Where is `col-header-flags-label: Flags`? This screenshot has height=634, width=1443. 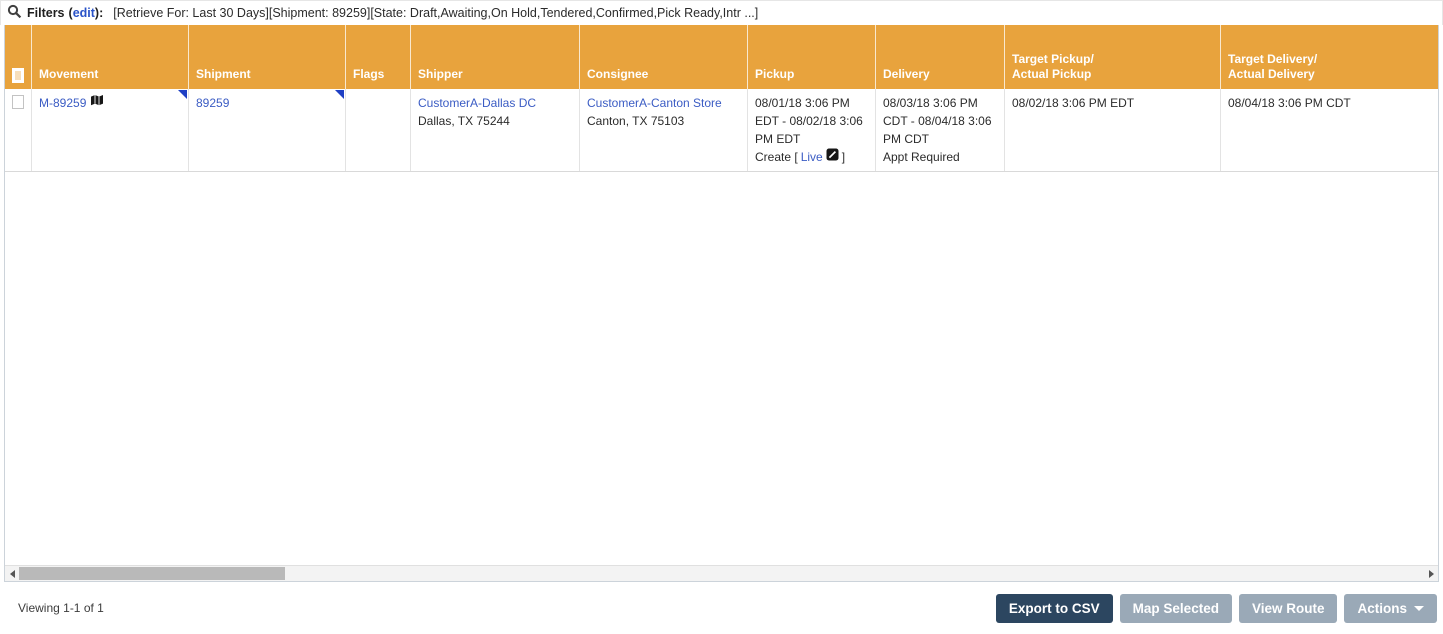
col-header-flags-label: Flags is located at coordinates (369, 74).